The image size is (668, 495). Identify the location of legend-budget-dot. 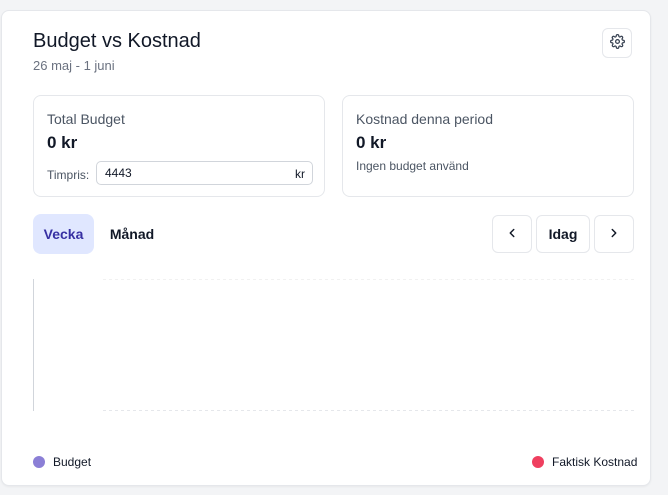
(39, 462).